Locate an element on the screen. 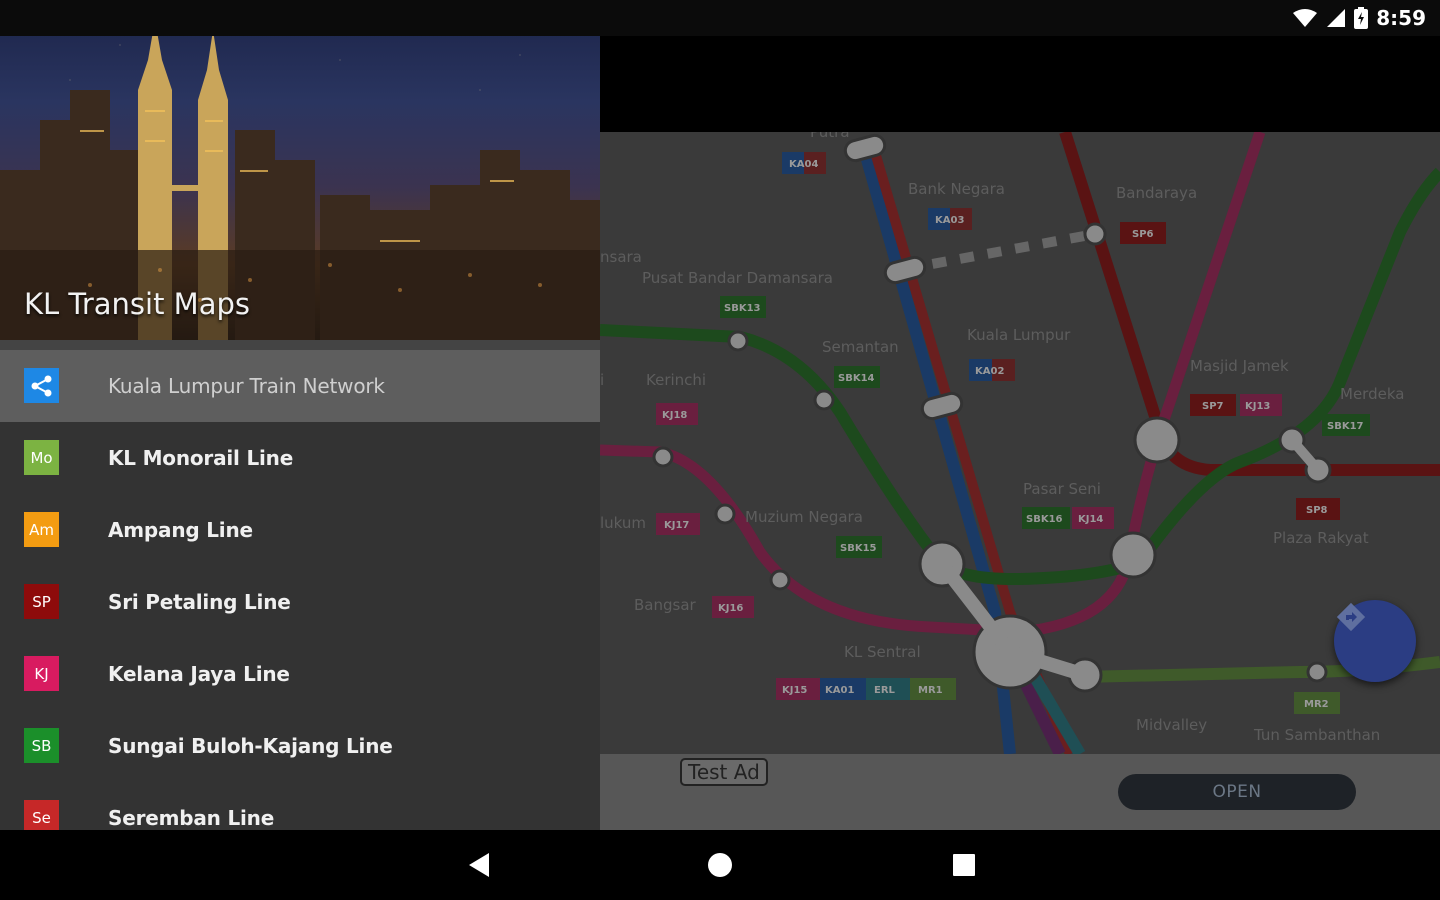  system-nav-bar is located at coordinates (720, 865).